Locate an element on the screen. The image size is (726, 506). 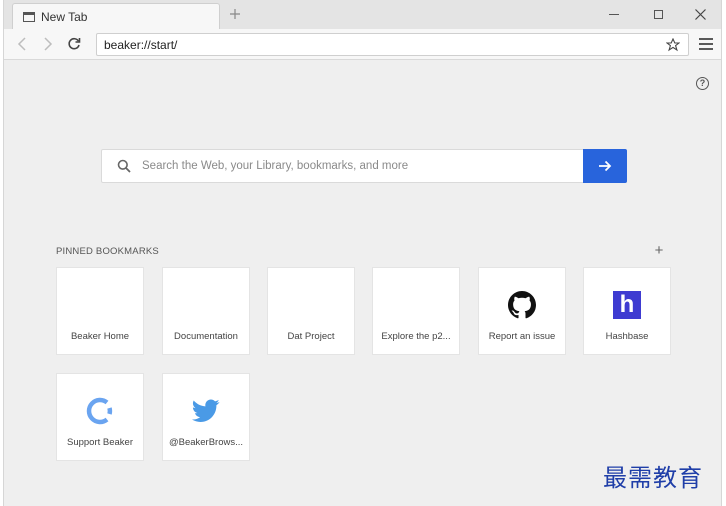
pinned-bookmark-tile: Support Beaker is located at coordinates (100, 417).